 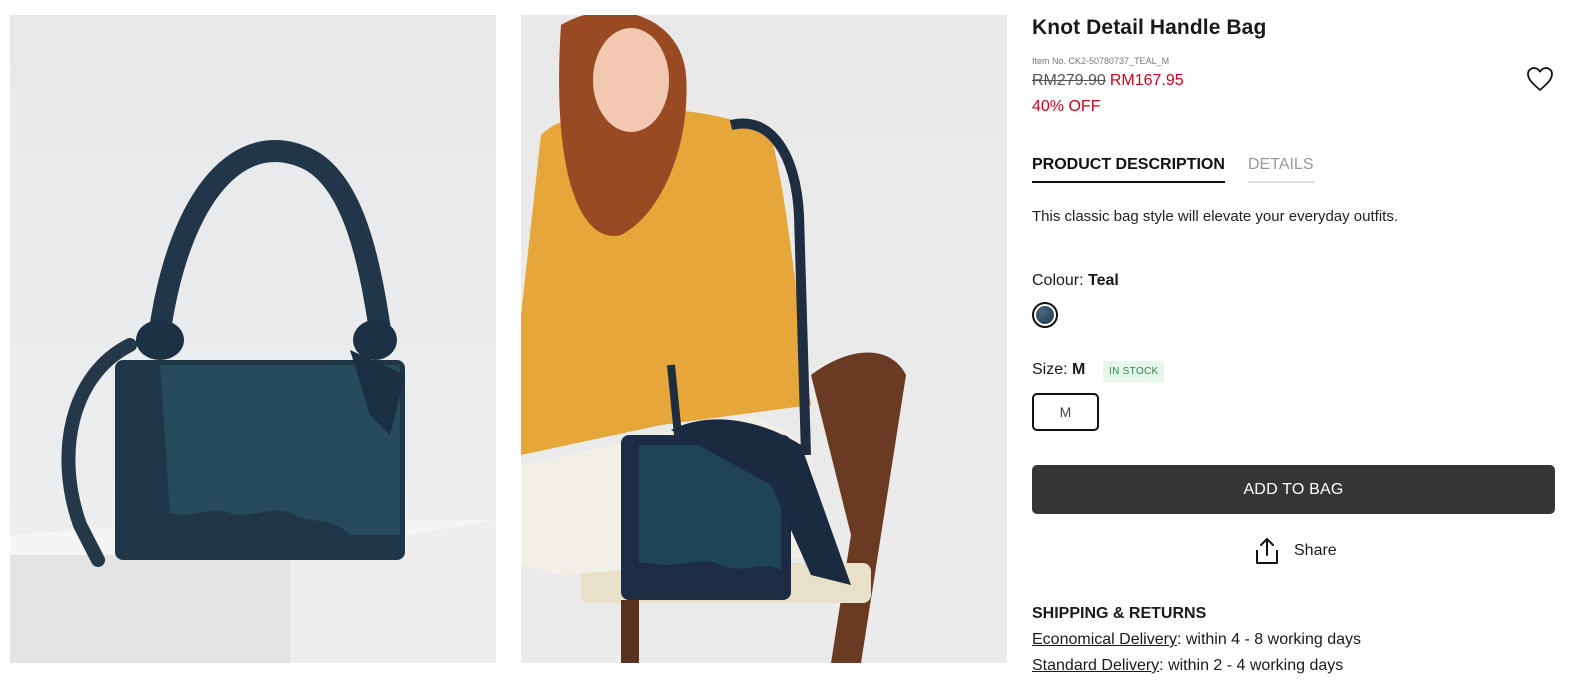 What do you see at coordinates (1293, 489) in the screenshot?
I see `add-to-bag-button: ADD TO BAG` at bounding box center [1293, 489].